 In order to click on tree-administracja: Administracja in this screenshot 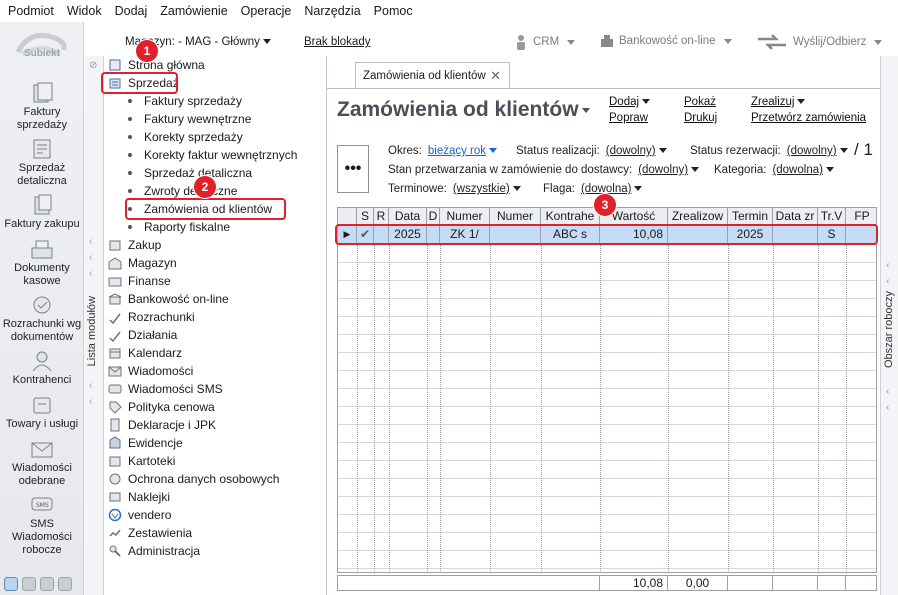, I will do `click(154, 551)`.